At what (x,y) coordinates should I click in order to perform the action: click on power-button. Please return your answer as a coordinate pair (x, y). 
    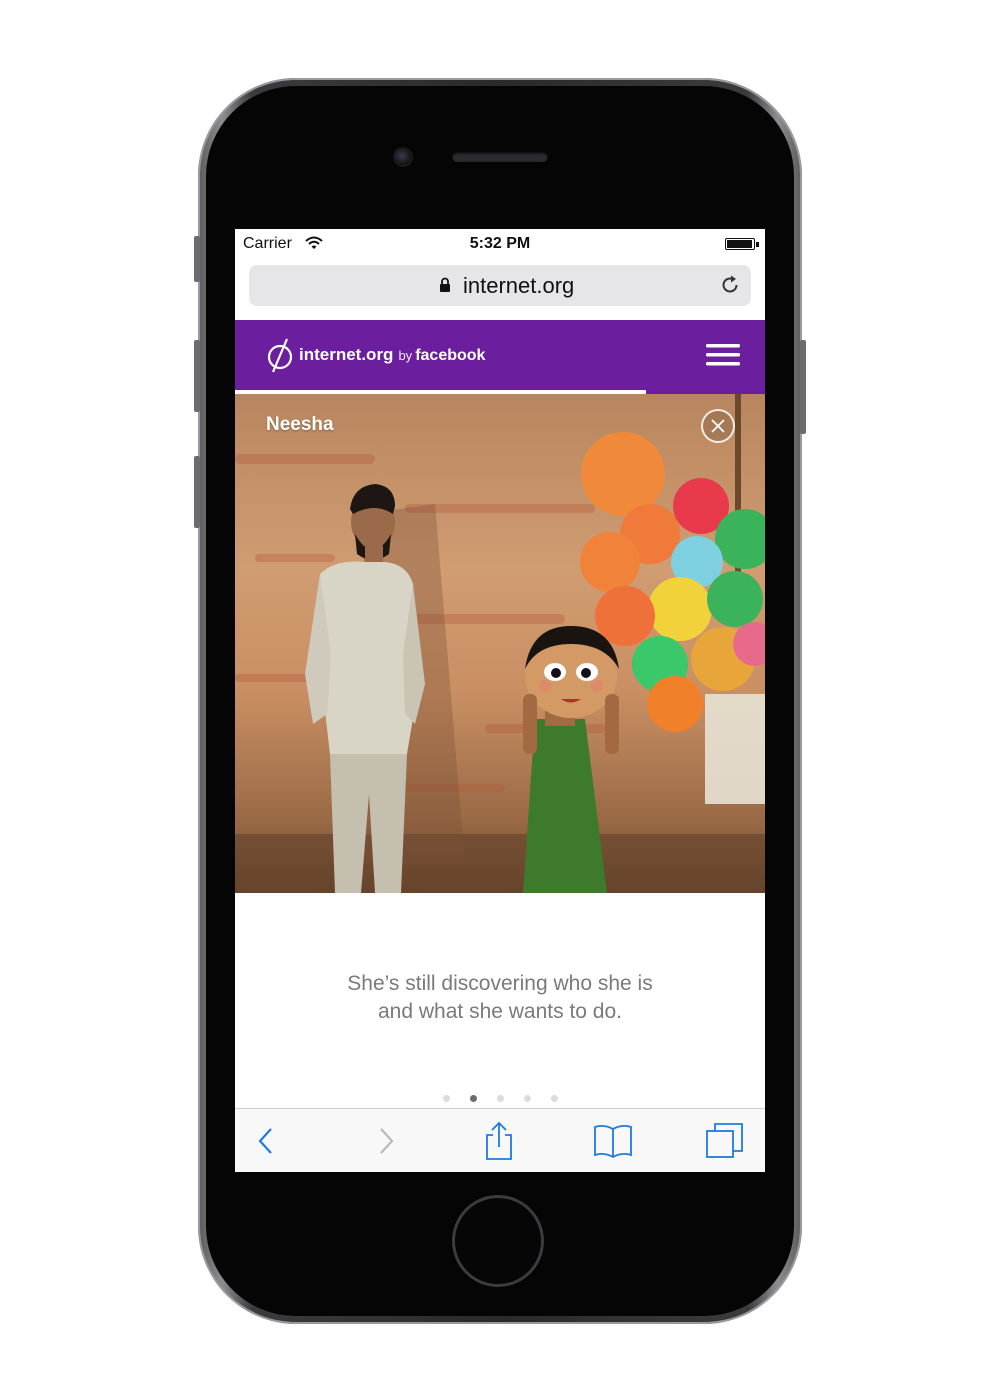
    Looking at the image, I should click on (803, 387).